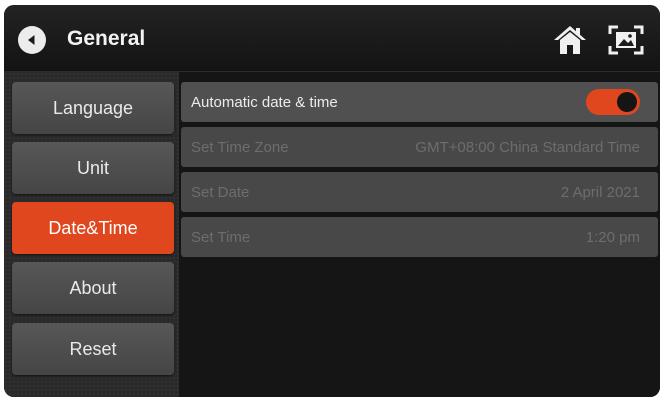 This screenshot has height=400, width=664. I want to click on automatic-date-time-toggle, so click(613, 102).